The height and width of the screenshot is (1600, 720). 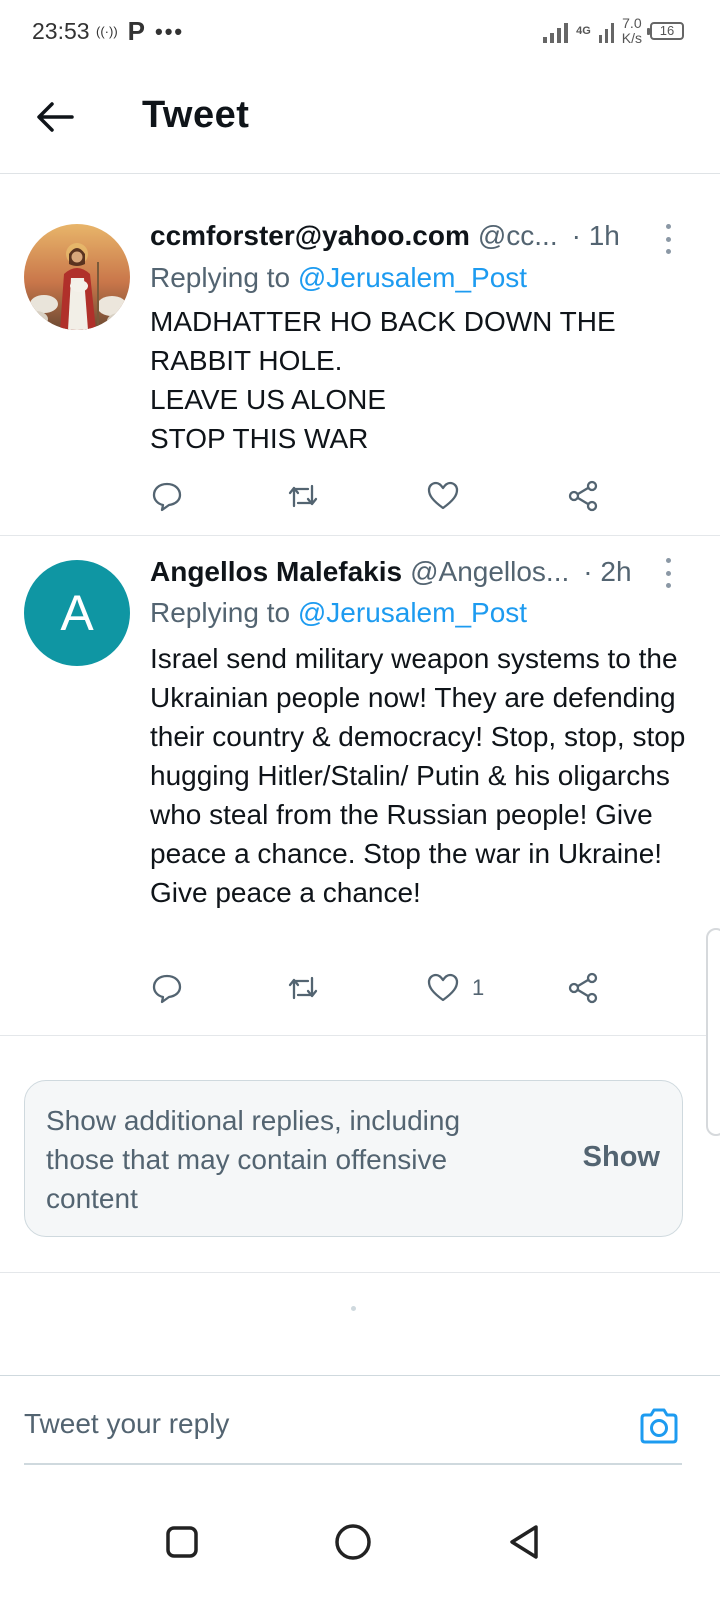 I want to click on tweet-actions, so click(x=385, y=496).